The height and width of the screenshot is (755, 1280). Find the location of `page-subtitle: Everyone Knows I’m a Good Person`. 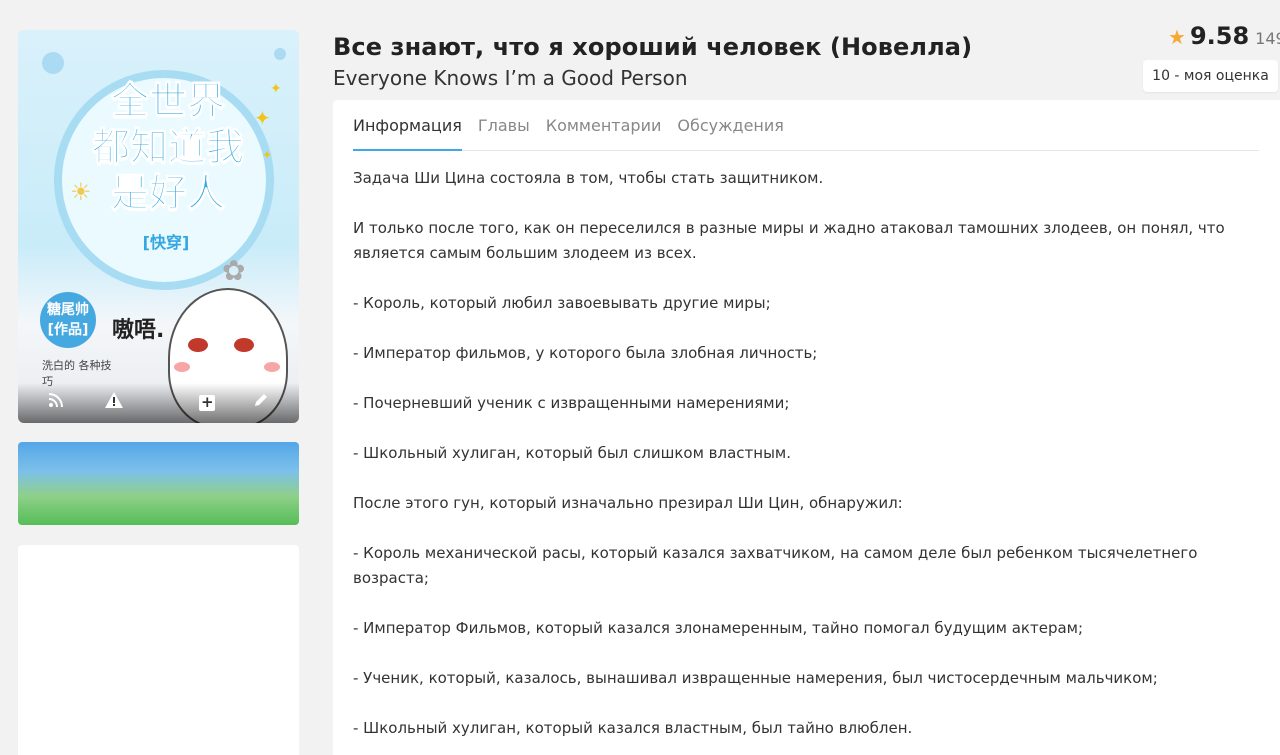

page-subtitle: Everyone Knows I’m a Good Person is located at coordinates (510, 78).